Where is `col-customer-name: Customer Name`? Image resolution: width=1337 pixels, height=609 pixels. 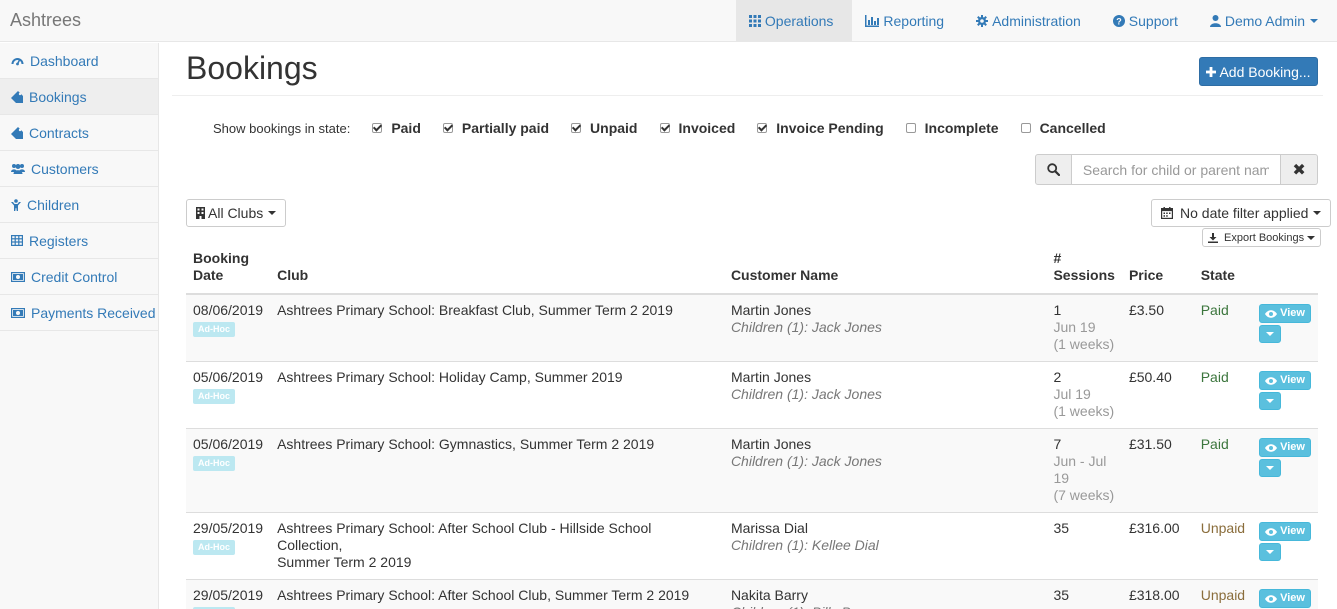
col-customer-name: Customer Name is located at coordinates (885, 272).